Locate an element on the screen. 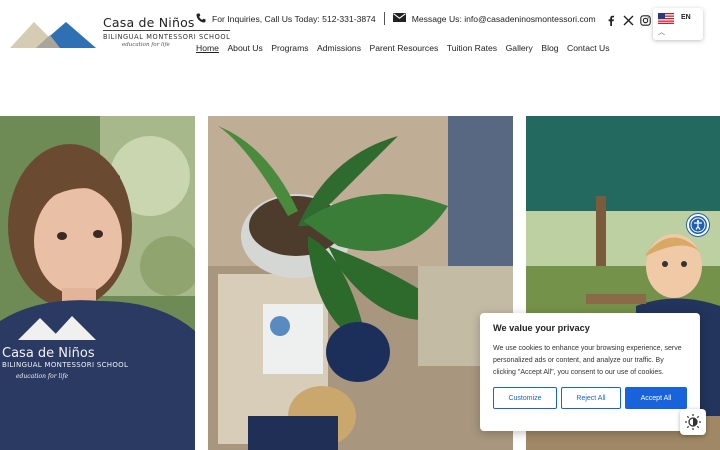 The height and width of the screenshot is (450, 720). shirt-line-2: BILINGUAL MONTESSORI SCHOOL is located at coordinates (65, 365).